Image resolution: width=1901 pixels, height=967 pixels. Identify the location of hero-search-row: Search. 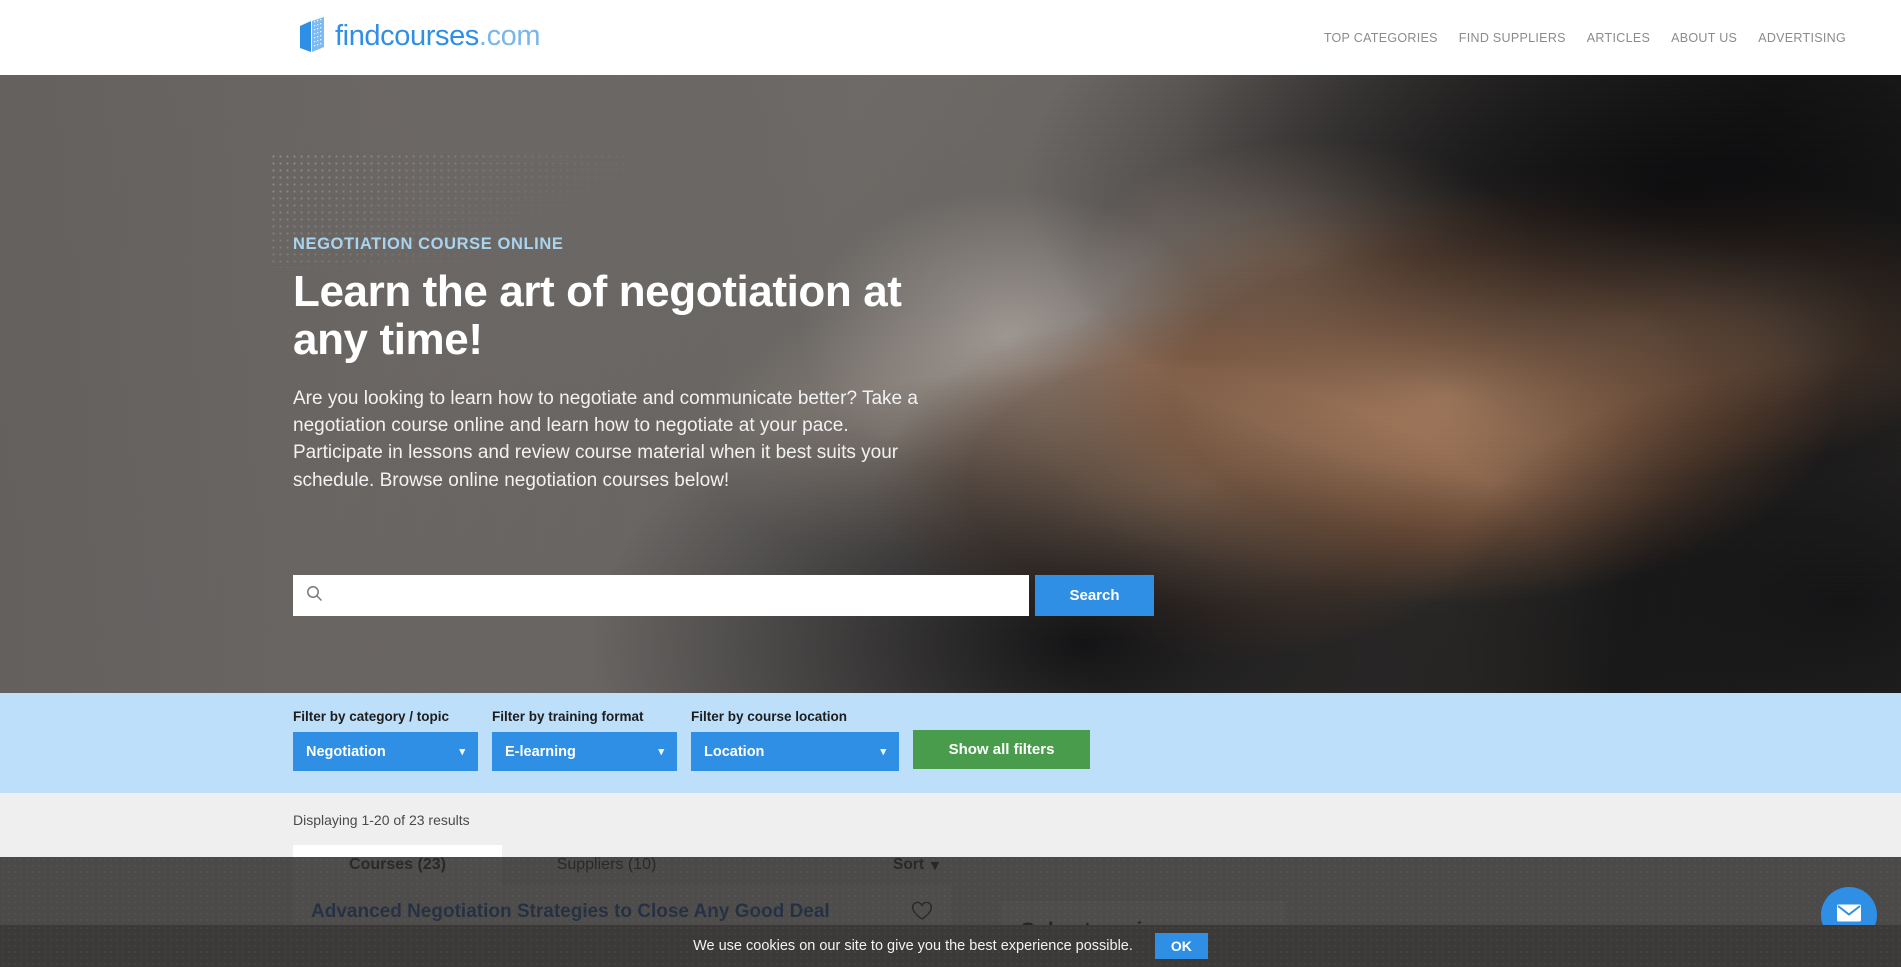
(723, 595).